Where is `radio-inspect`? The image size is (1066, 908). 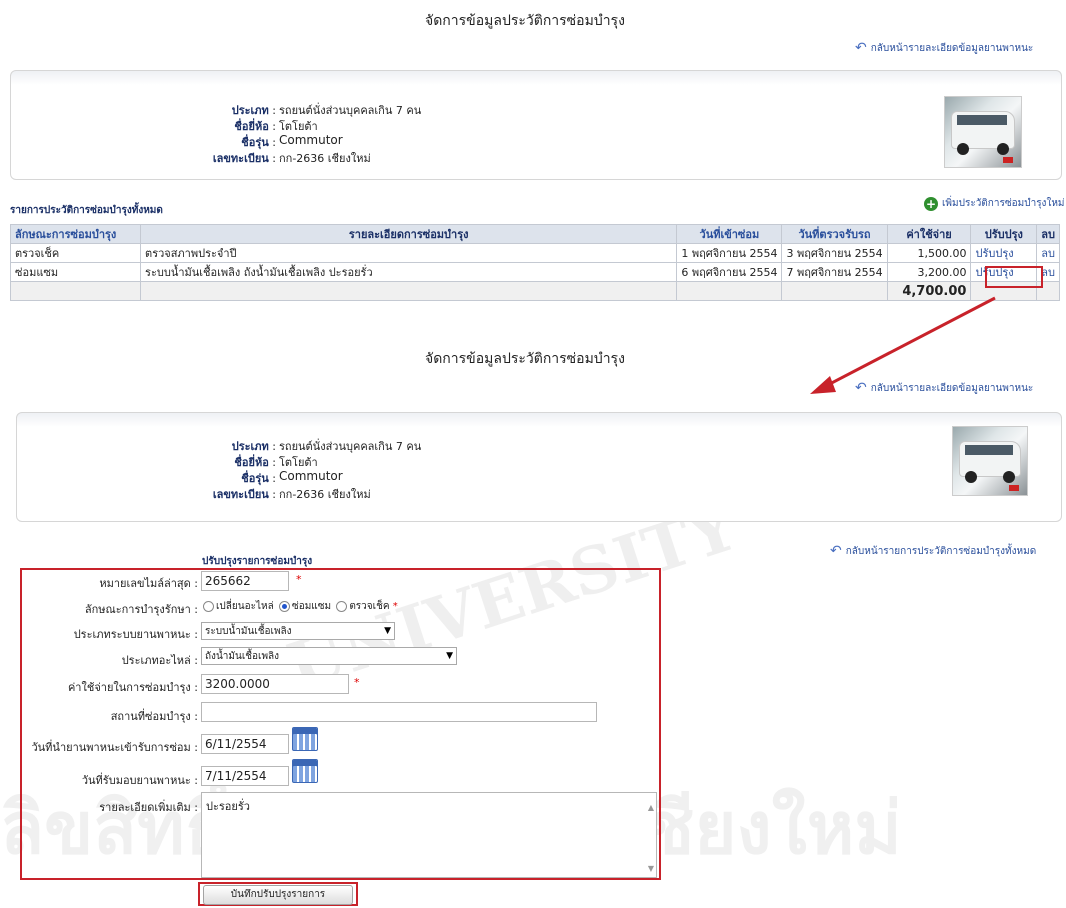 radio-inspect is located at coordinates (342, 606).